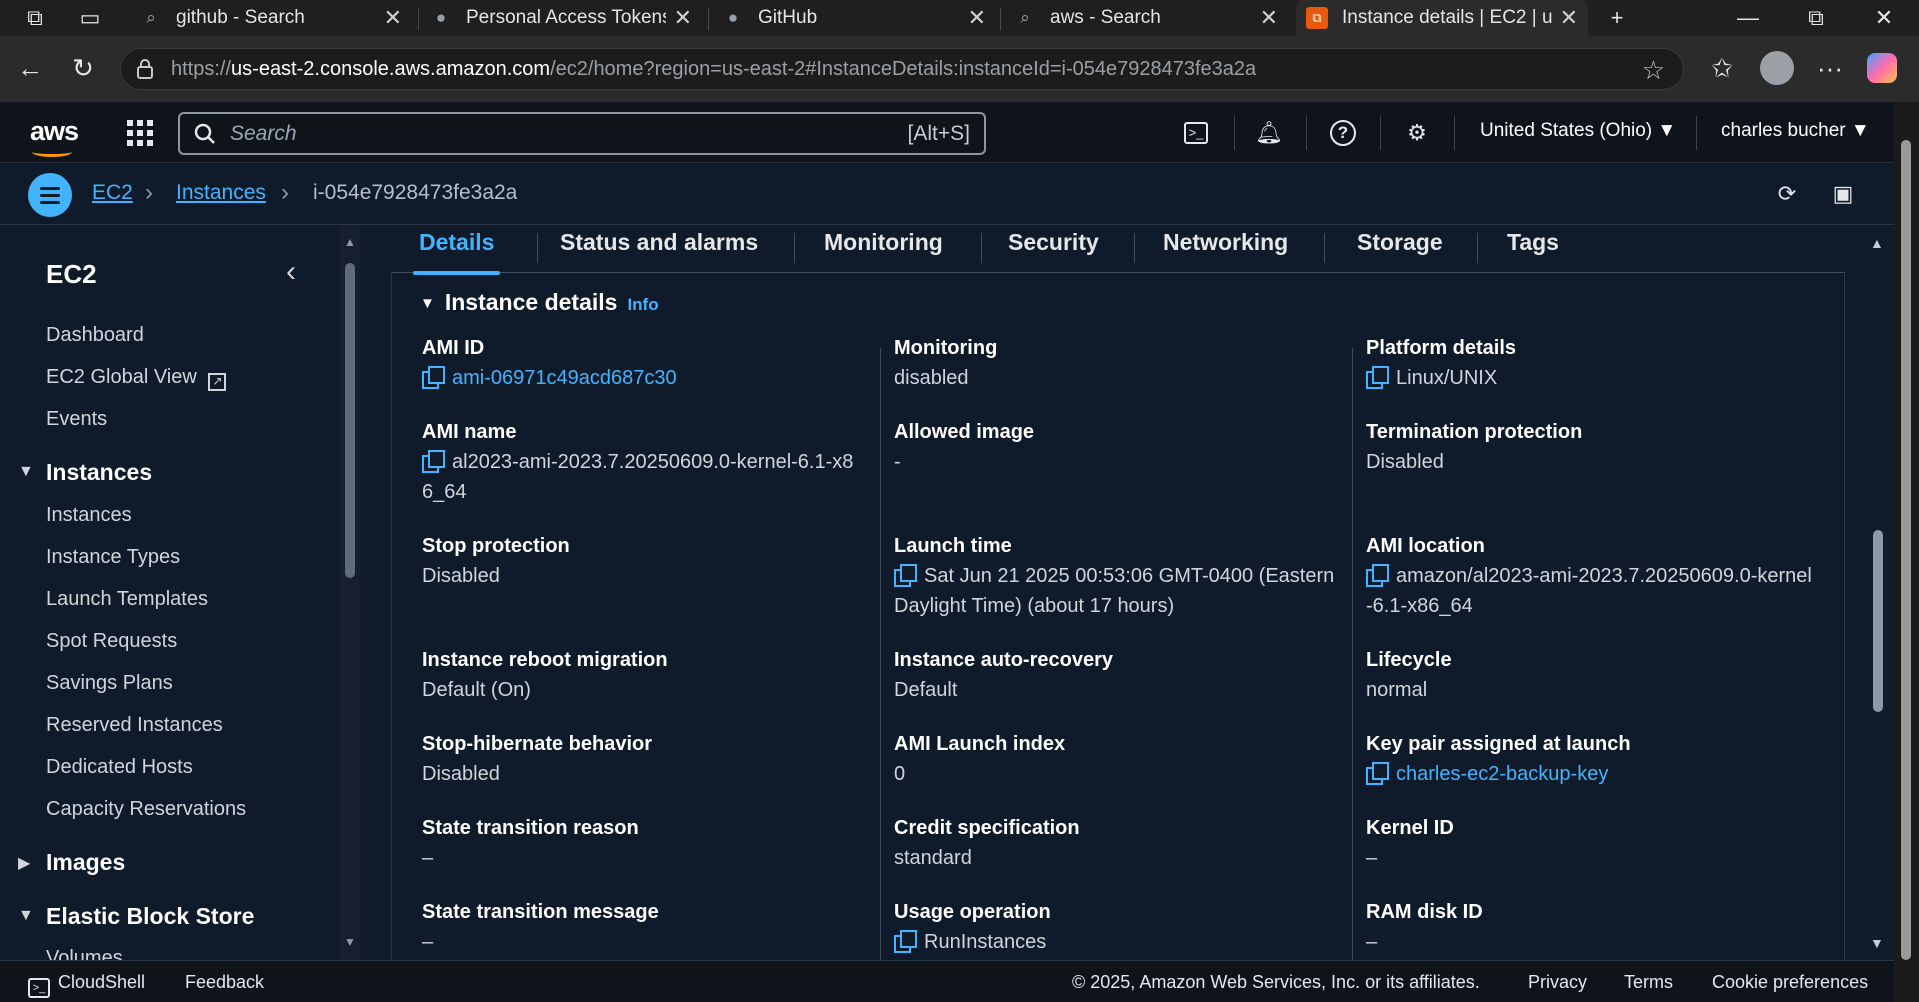  Describe the element at coordinates (76, 419) in the screenshot. I see `sidebar-item-events: Events` at that location.